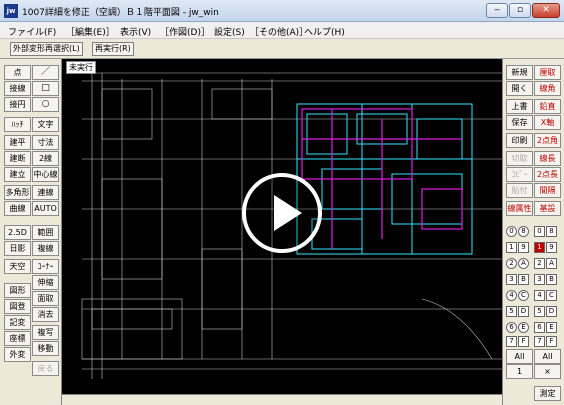  Describe the element at coordinates (547, 72) in the screenshot. I see `tool-layer-take: 厘取` at that location.